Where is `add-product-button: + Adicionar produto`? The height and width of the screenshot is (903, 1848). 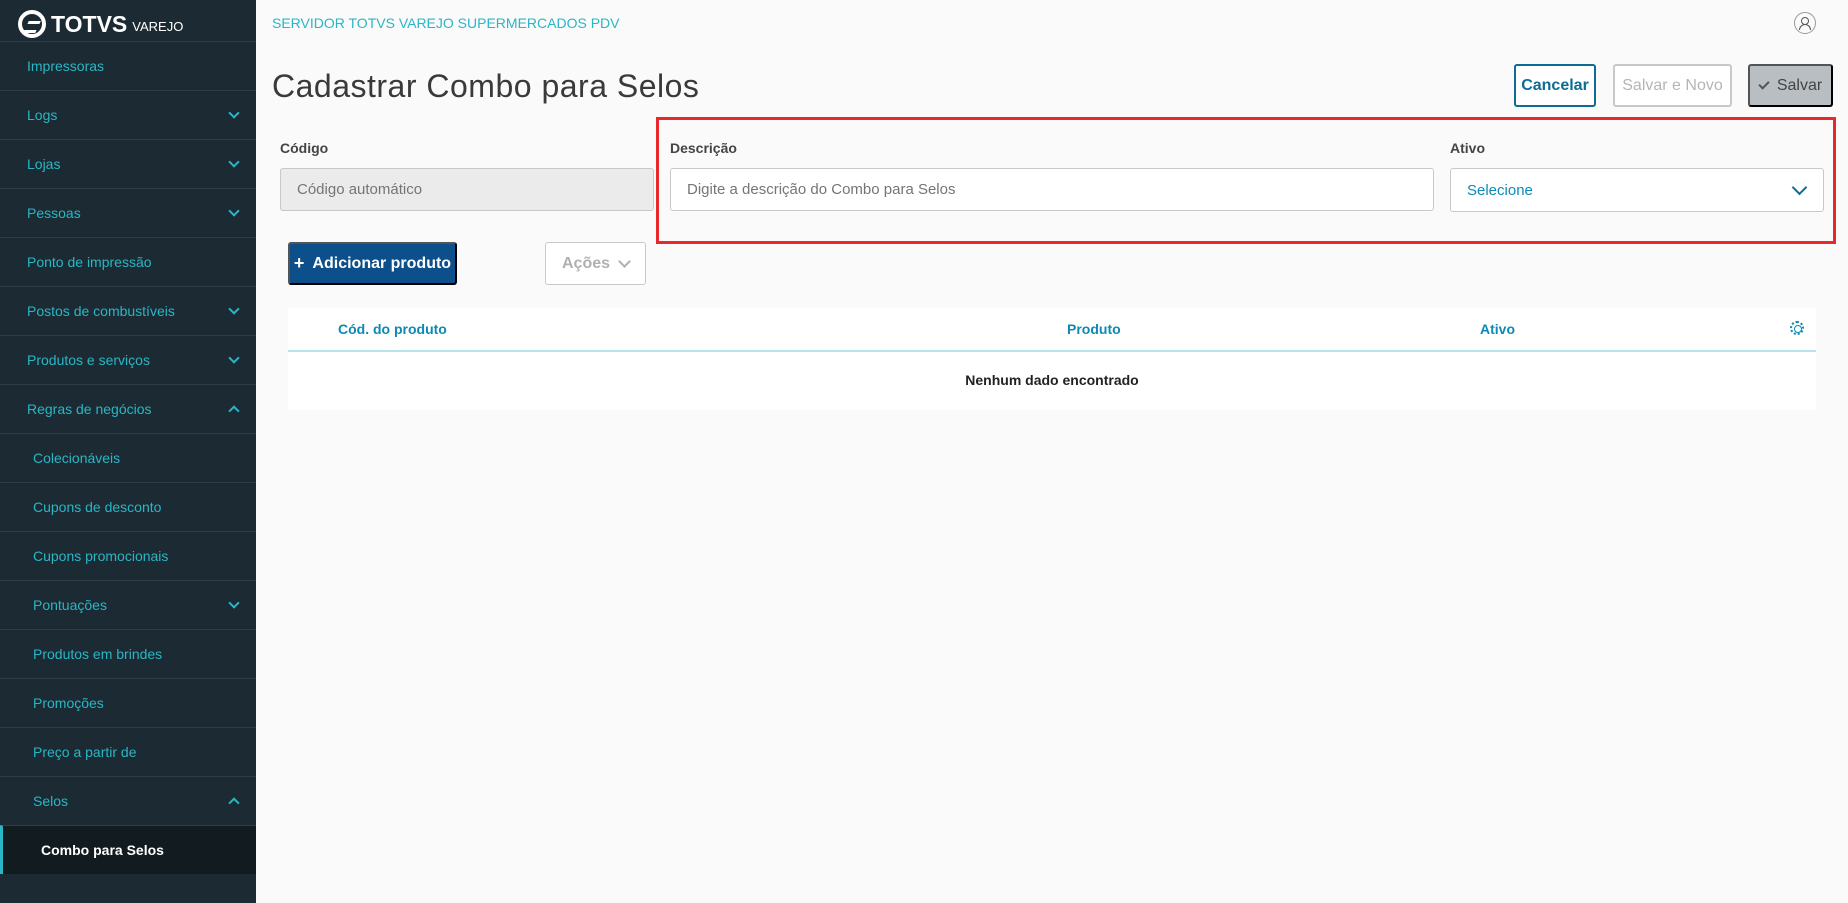
add-product-button: + Adicionar produto is located at coordinates (372, 263).